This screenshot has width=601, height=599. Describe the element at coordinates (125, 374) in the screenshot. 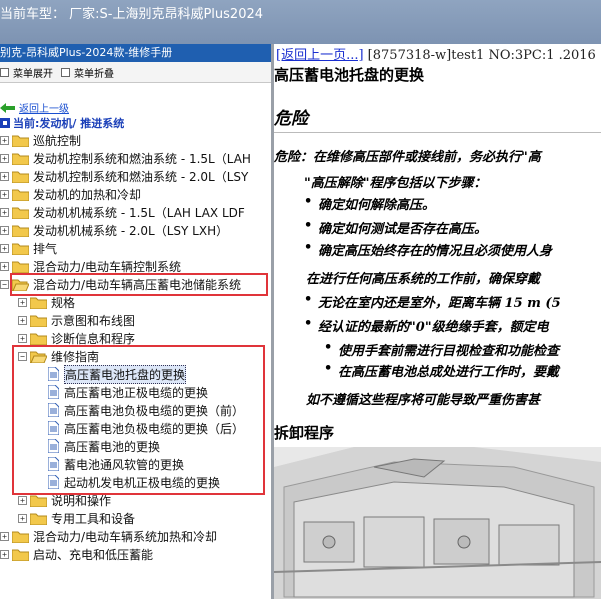

I see `tree-item-label: 高压蓄电池托盘的更换` at that location.